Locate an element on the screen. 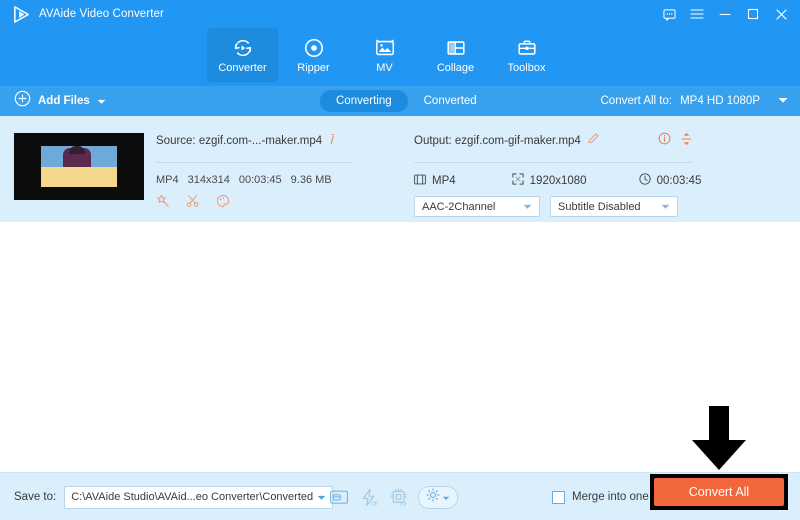  output-selects: AAC-2Channel Subtitle Disabled is located at coordinates (553, 206).